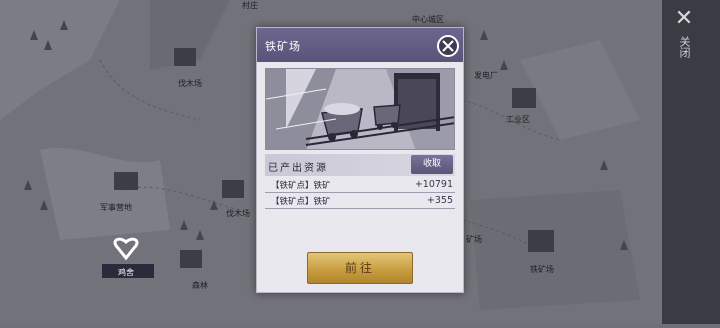 This screenshot has height=328, width=720. Describe the element at coordinates (360, 201) in the screenshot. I see `resource-row: 【铁矿点】铁矿 +355` at that location.